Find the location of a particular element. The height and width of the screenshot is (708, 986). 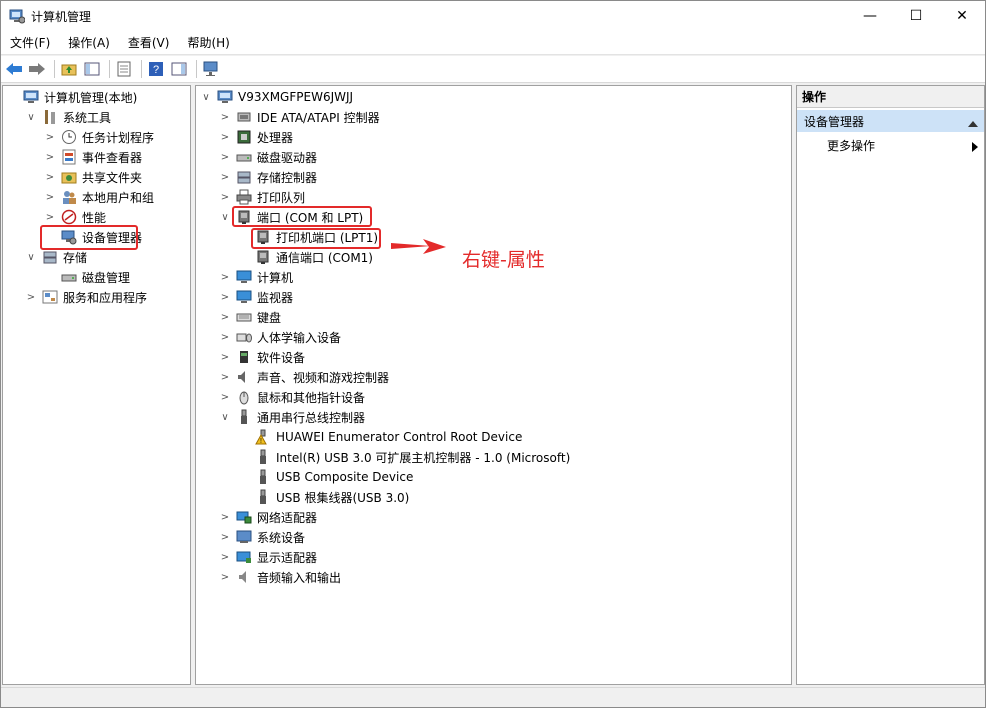

tree-item-print-queues: > 打印队列 is located at coordinates (261, 197).